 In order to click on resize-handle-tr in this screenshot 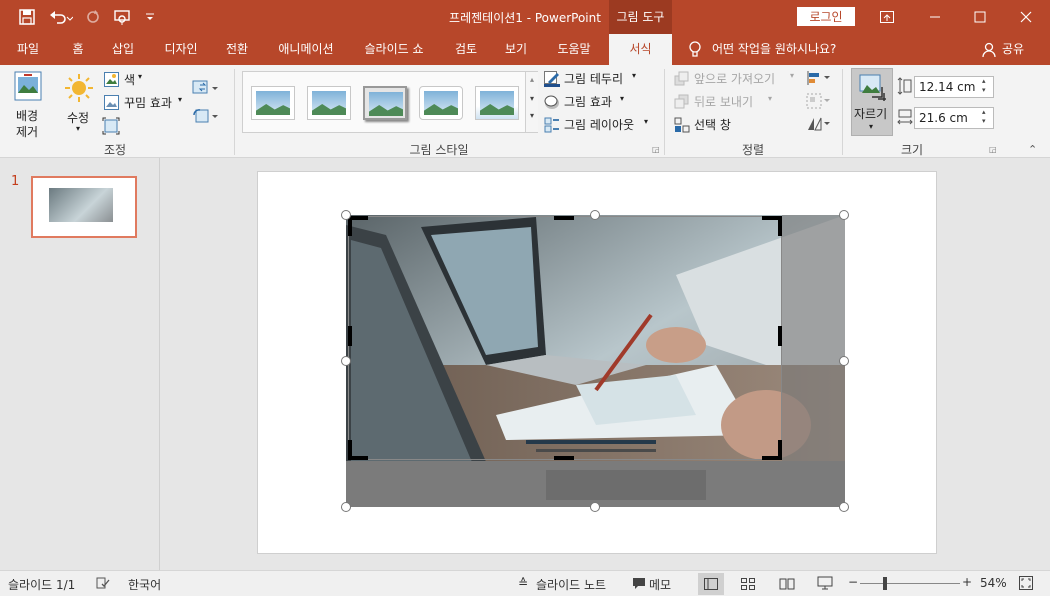, I will do `click(844, 215)`.